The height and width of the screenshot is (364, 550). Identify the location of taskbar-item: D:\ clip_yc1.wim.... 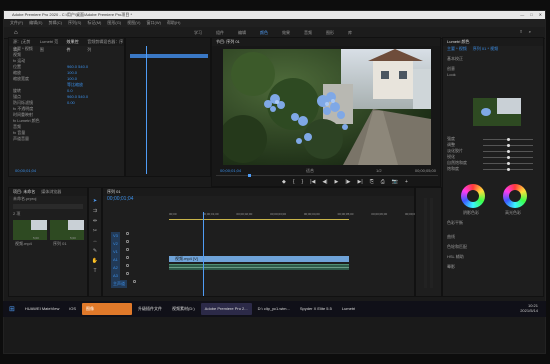
(274, 309).